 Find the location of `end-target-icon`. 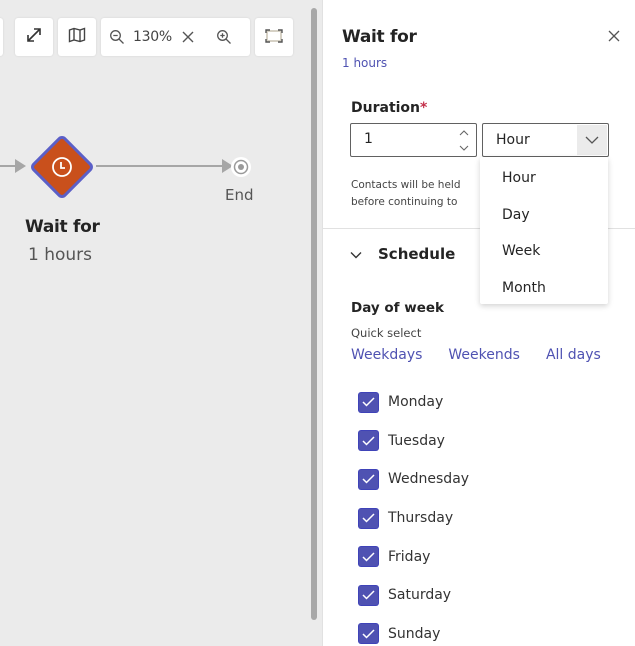

end-target-icon is located at coordinates (241, 169).